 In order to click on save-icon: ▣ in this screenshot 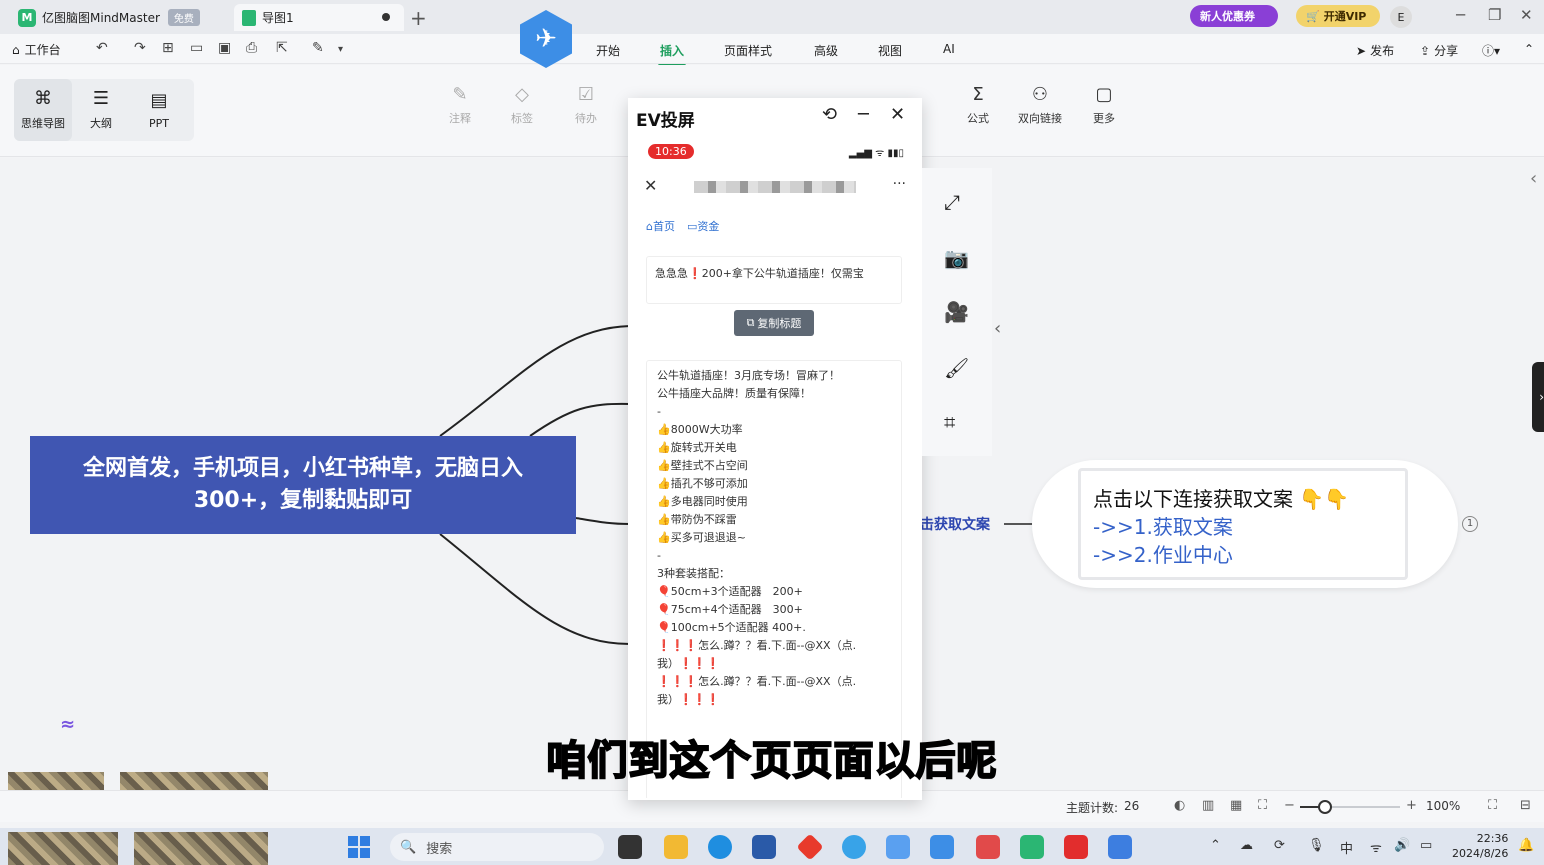, I will do `click(224, 48)`.